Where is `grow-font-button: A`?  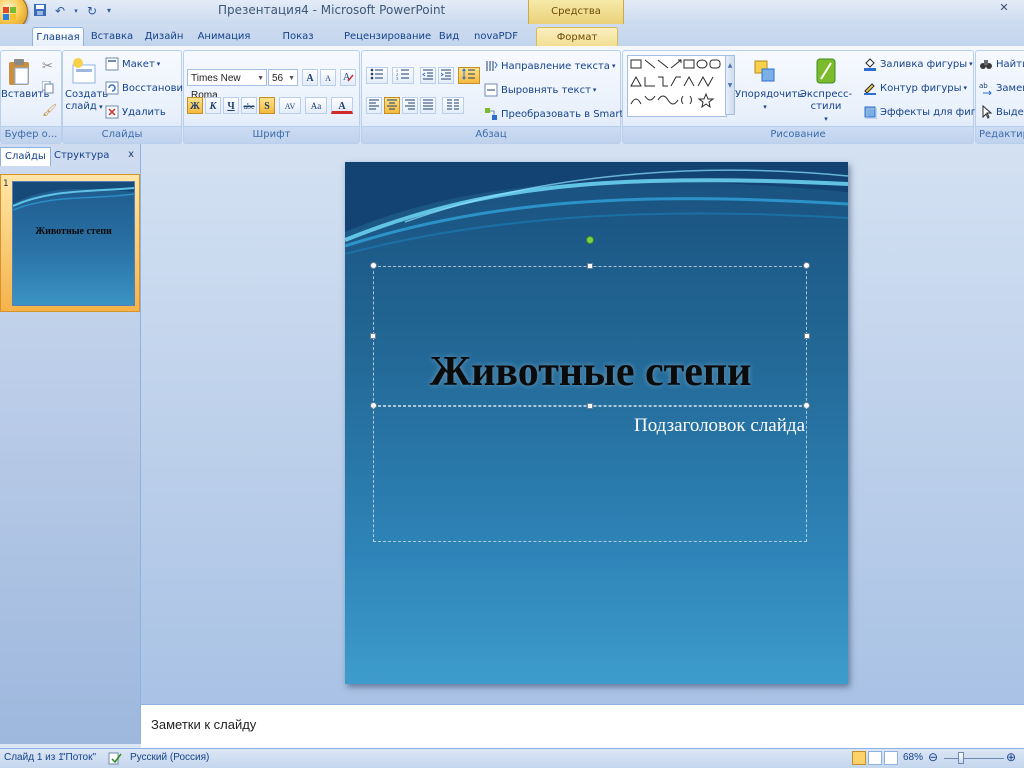
grow-font-button: A is located at coordinates (310, 77).